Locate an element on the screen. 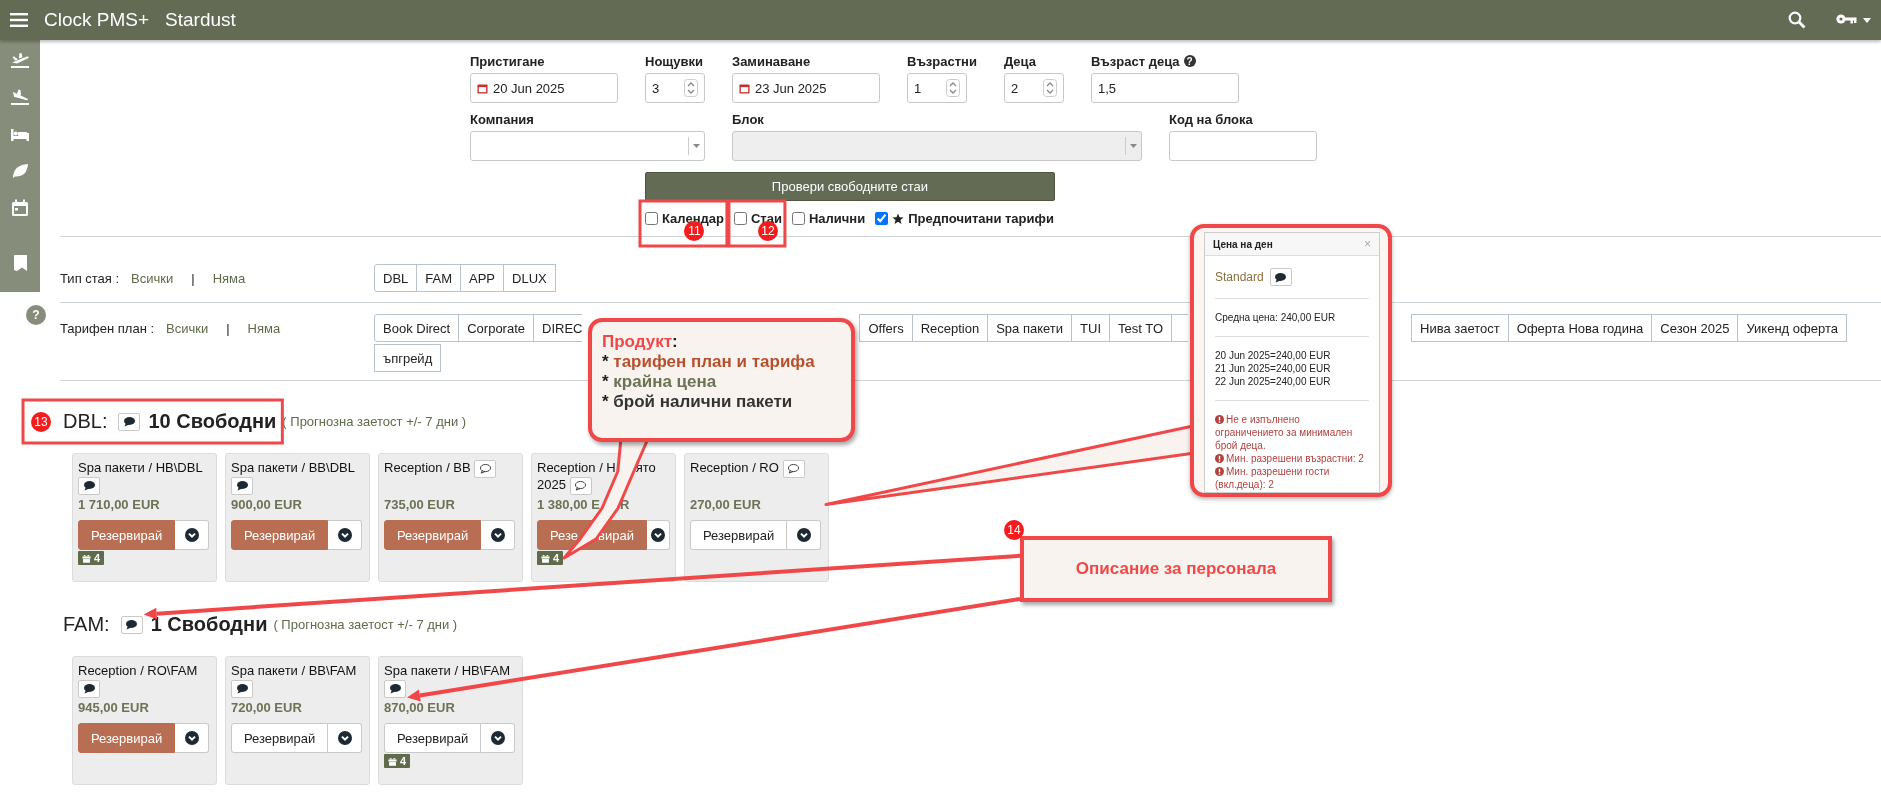  filter-button: Уикенд оферта is located at coordinates (1792, 328).